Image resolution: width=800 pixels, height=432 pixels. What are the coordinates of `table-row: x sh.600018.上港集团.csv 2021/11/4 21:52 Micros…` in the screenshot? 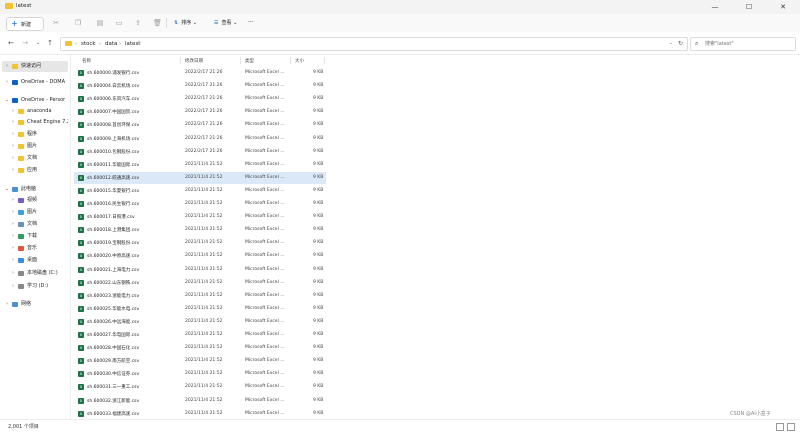 It's located at (200, 230).